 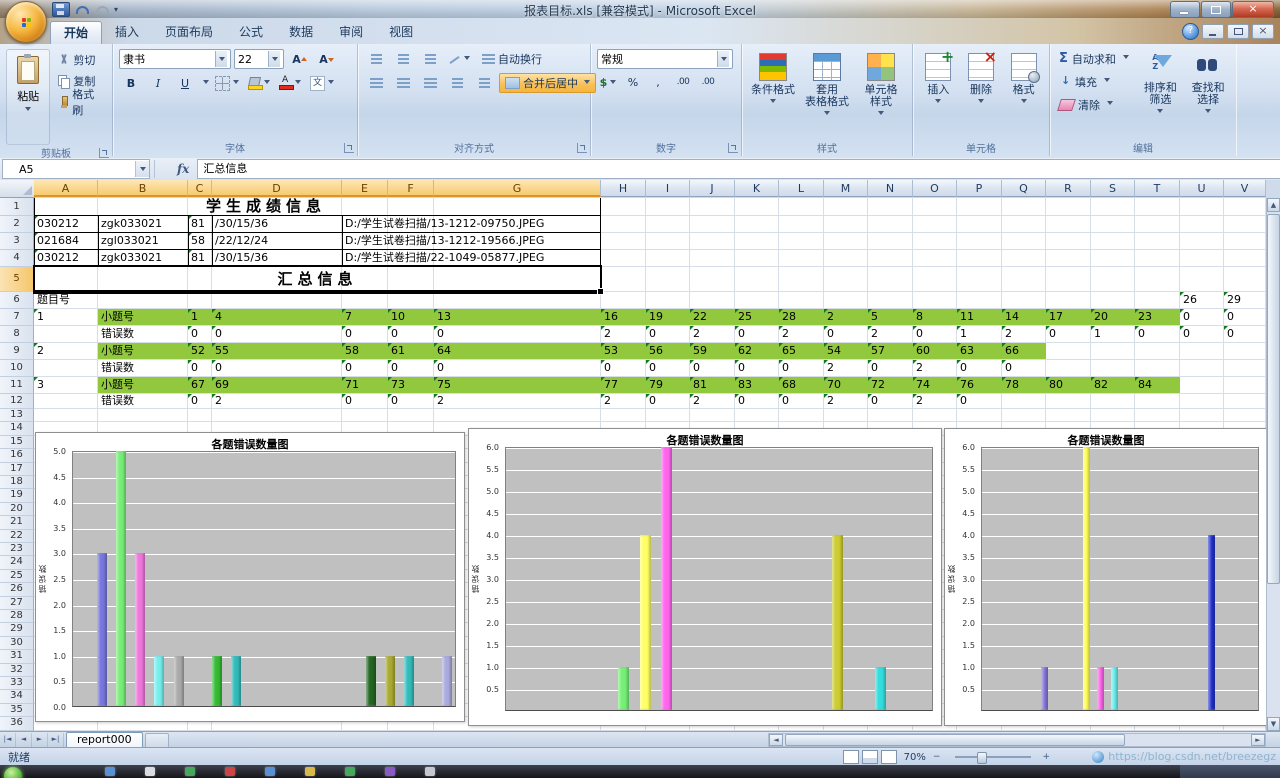 What do you see at coordinates (326, 59) in the screenshot?
I see `shrink-font-button: A` at bounding box center [326, 59].